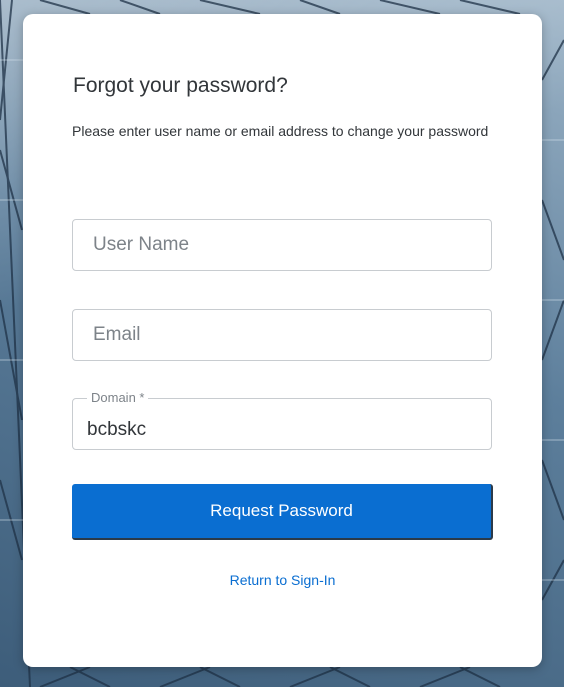 The width and height of the screenshot is (564, 687). What do you see at coordinates (282, 580) in the screenshot?
I see `return-to-sign-in-link: Return to Sign-In` at bounding box center [282, 580].